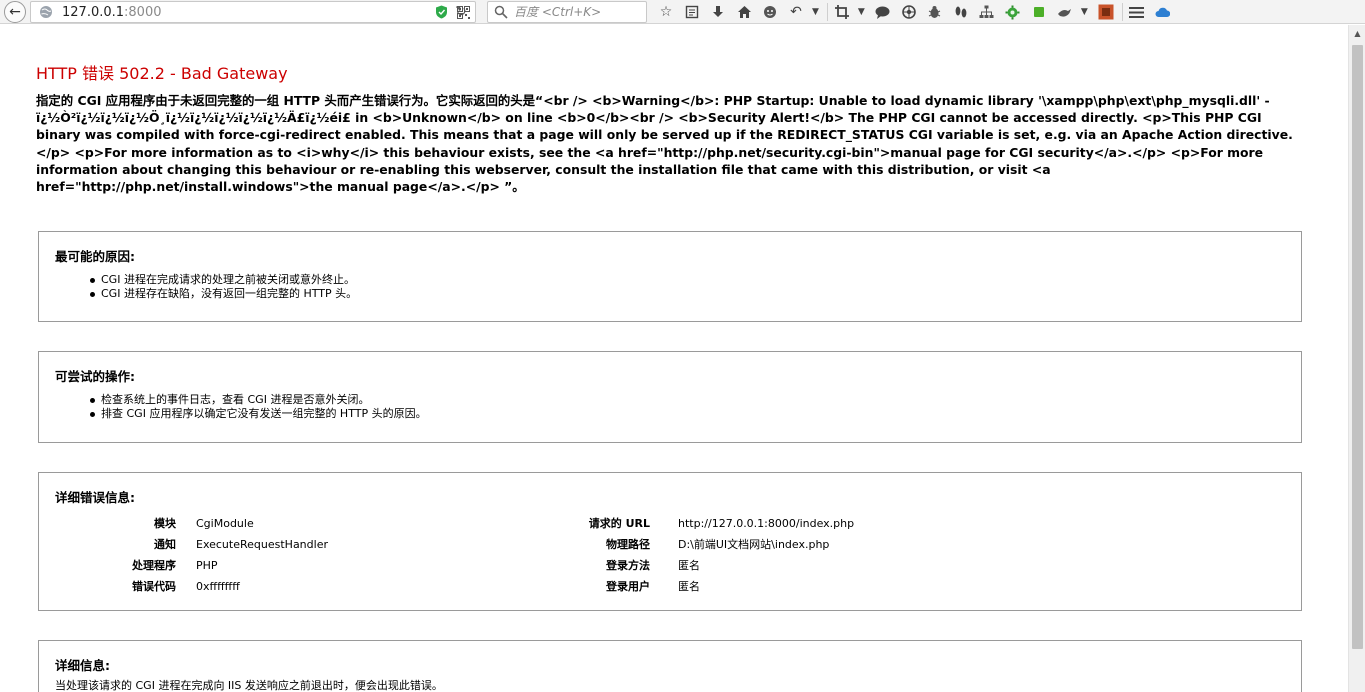  I want to click on logon-method-value: 匿名, so click(689, 565).